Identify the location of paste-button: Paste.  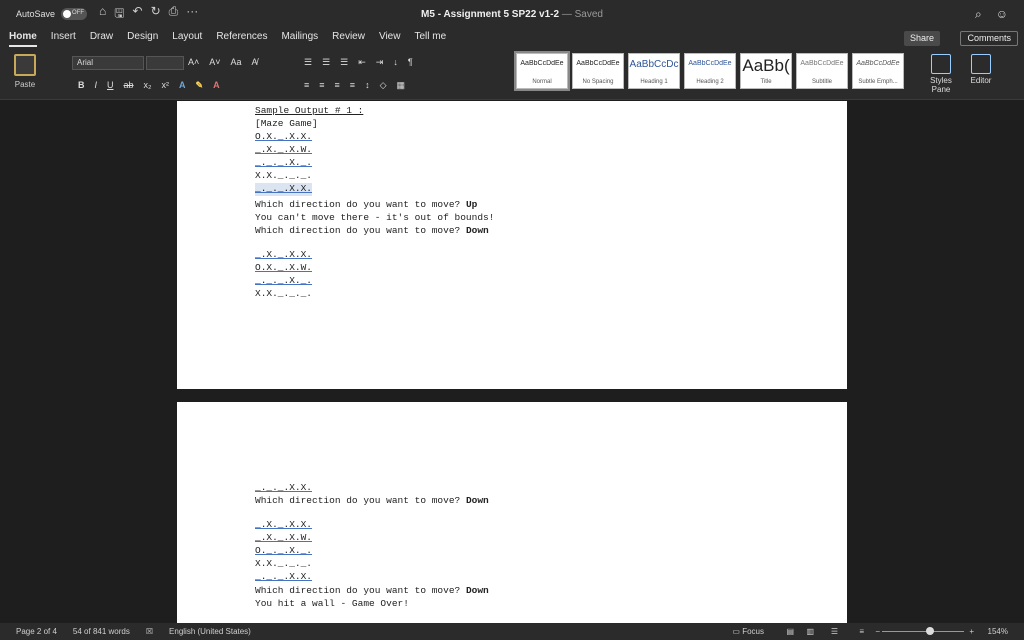
(25, 71).